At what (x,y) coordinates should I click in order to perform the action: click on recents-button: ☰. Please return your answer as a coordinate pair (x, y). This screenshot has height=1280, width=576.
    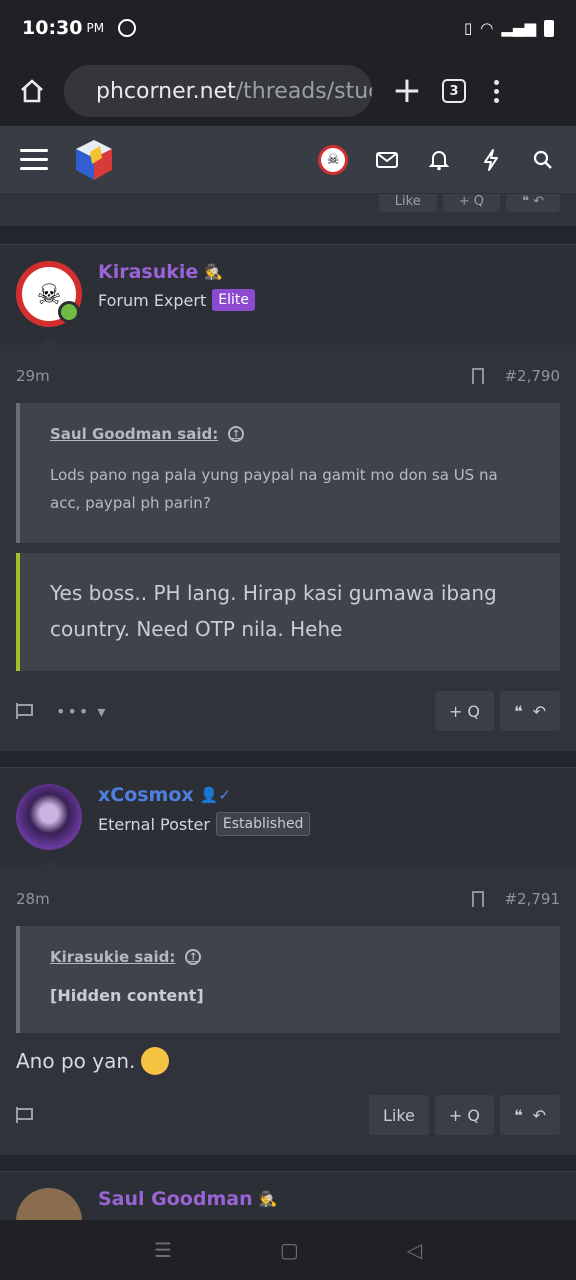
    Looking at the image, I should click on (163, 1250).